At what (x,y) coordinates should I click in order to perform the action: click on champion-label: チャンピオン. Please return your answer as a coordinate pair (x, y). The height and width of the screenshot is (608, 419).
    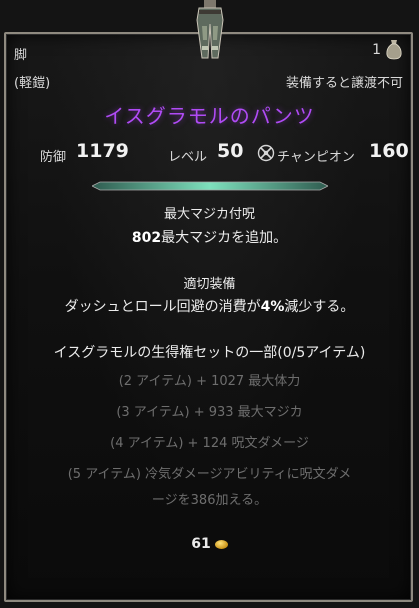
    Looking at the image, I should click on (316, 157).